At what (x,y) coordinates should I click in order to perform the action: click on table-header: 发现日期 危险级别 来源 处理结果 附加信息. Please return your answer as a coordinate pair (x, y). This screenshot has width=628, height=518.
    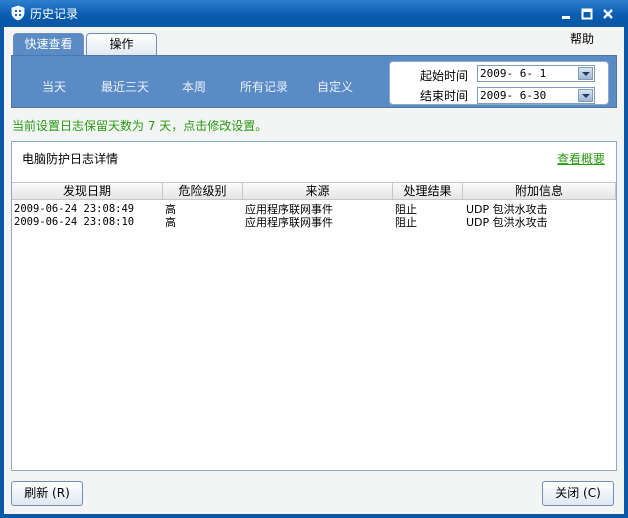
    Looking at the image, I should click on (314, 191).